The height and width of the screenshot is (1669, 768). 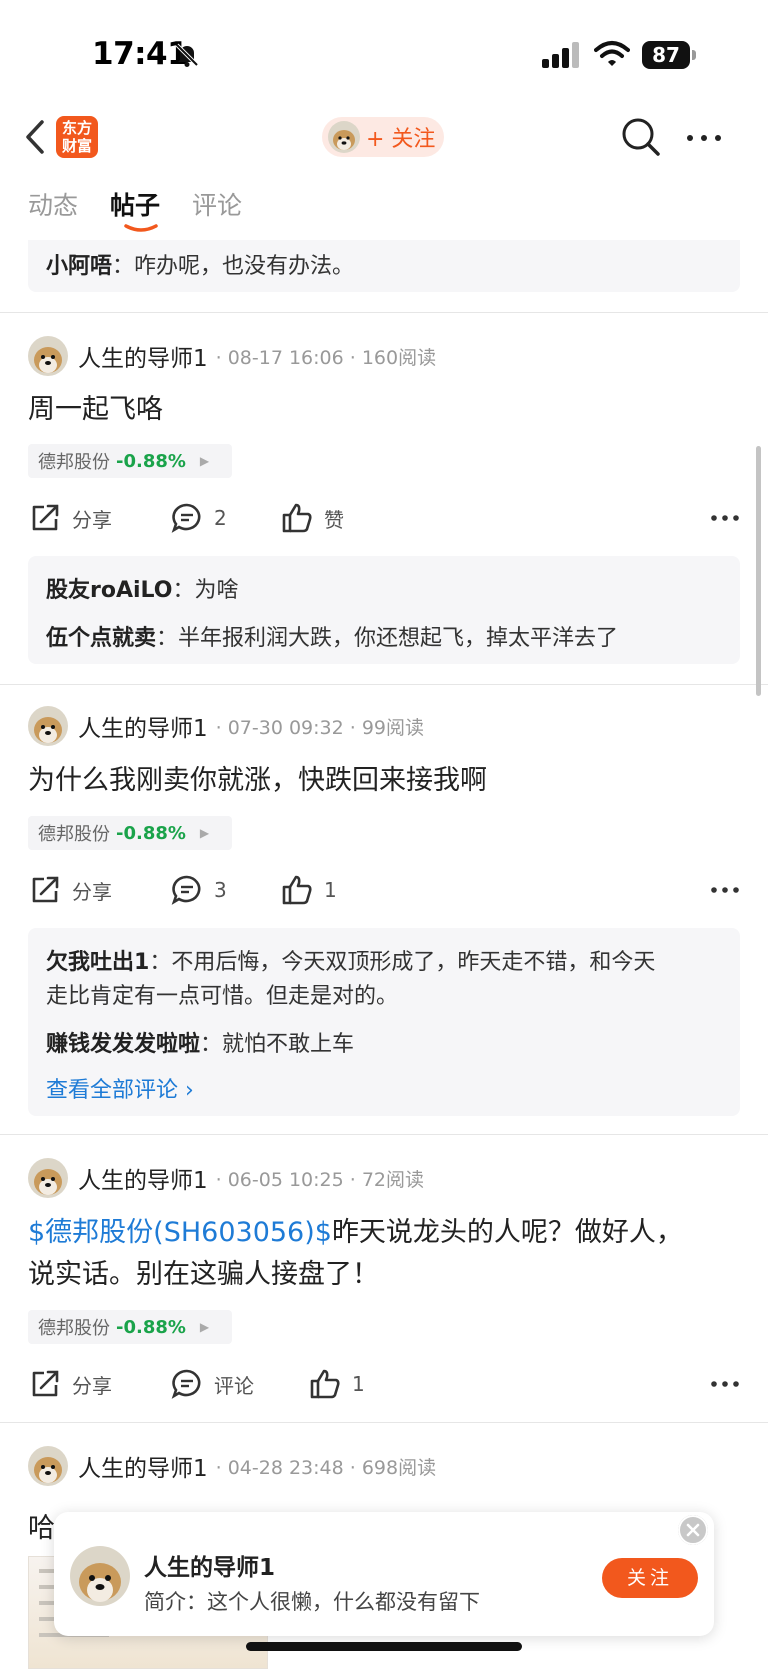 What do you see at coordinates (212, 1384) in the screenshot?
I see `comment-button: 评论` at bounding box center [212, 1384].